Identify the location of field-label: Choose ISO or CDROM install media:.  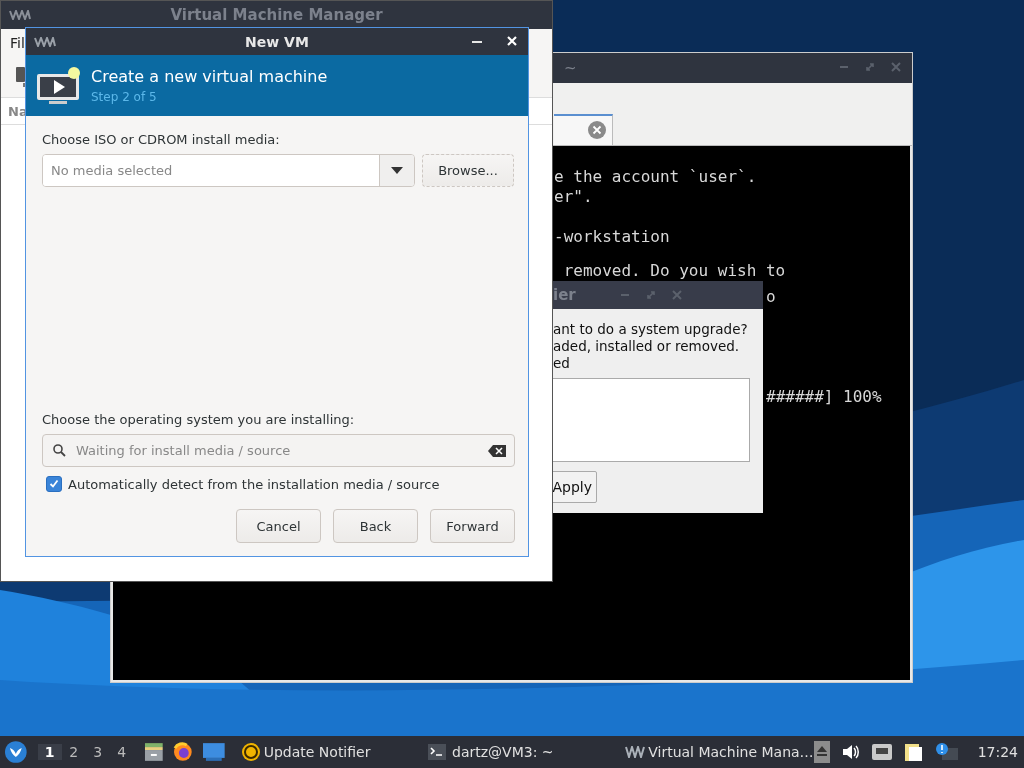
(161, 139).